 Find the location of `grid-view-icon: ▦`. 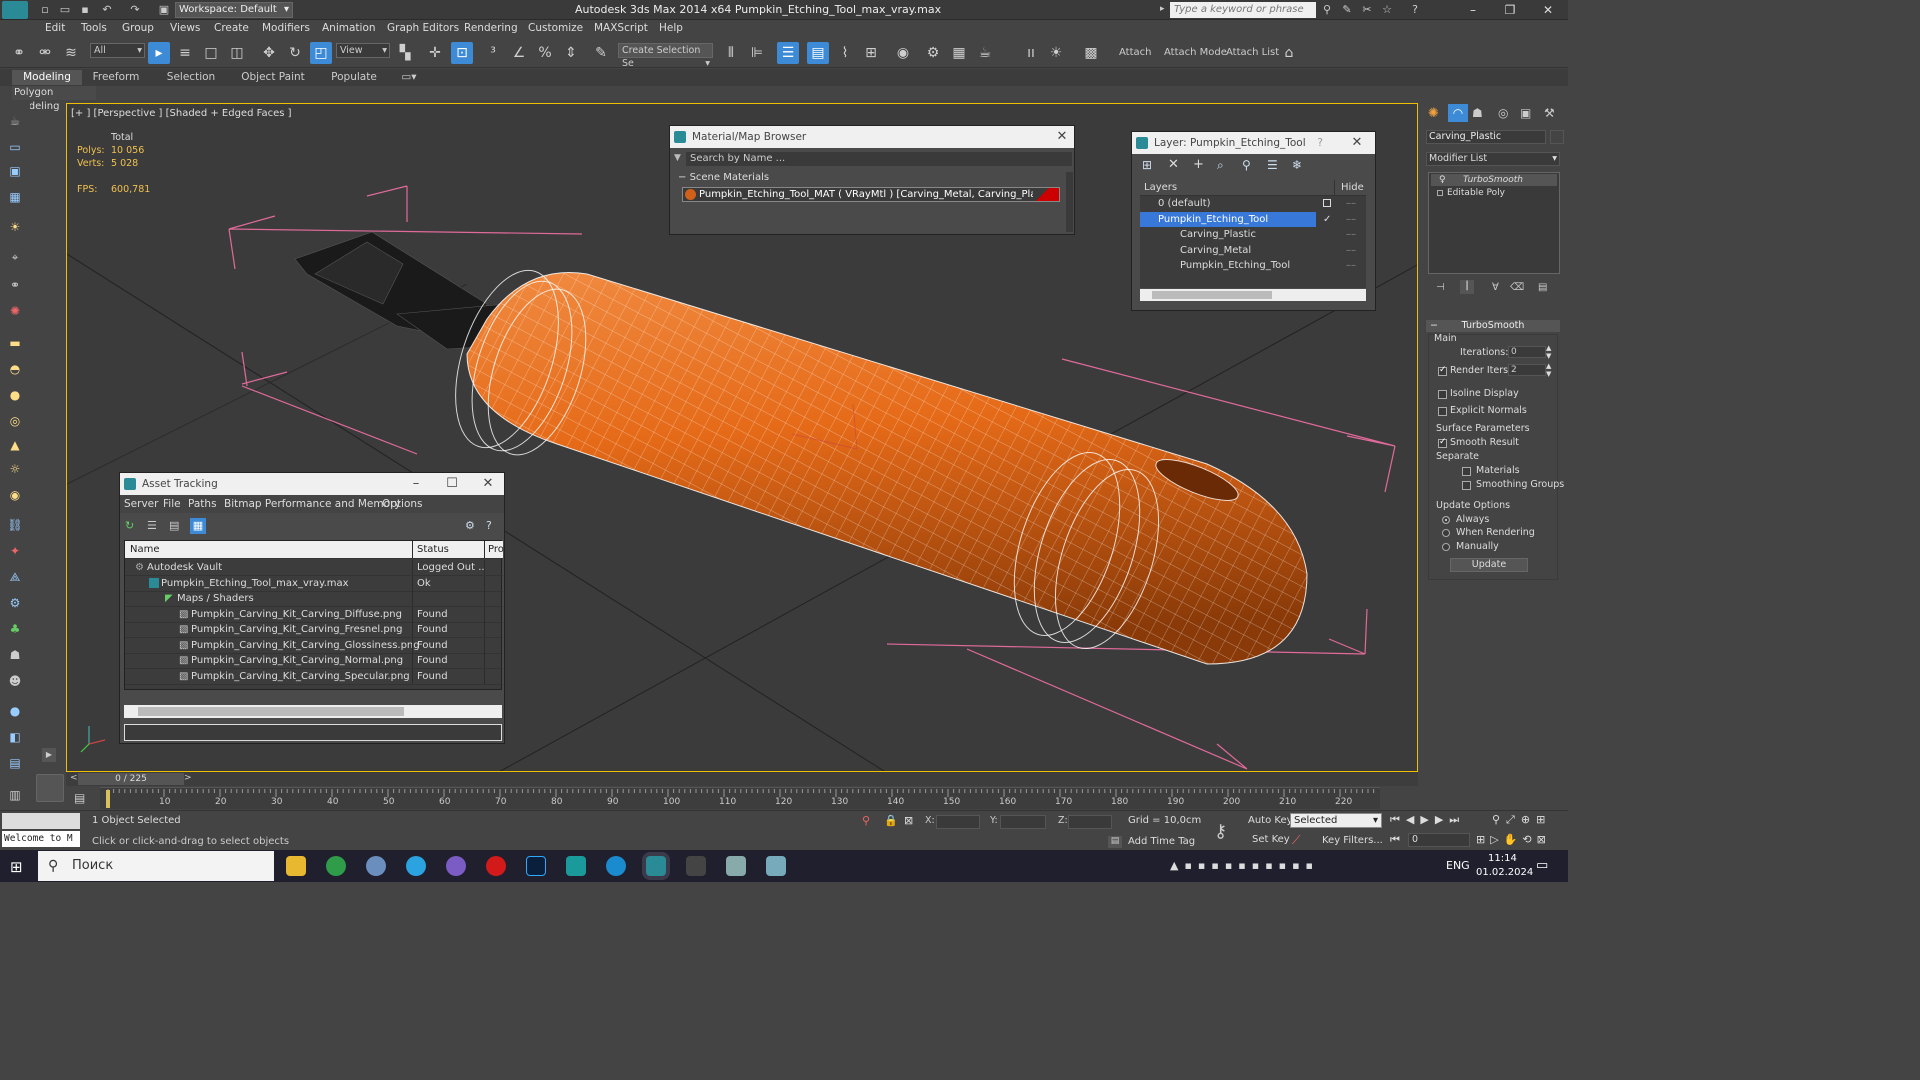

grid-view-icon: ▦ is located at coordinates (198, 526).